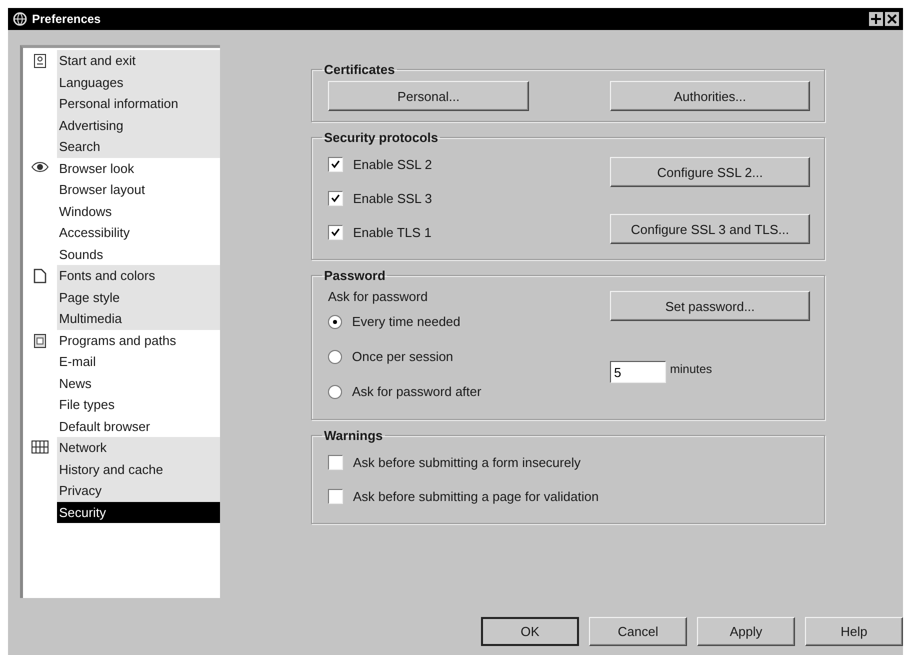 This screenshot has height=655, width=911. I want to click on category-item: Fonts and colors, so click(138, 275).